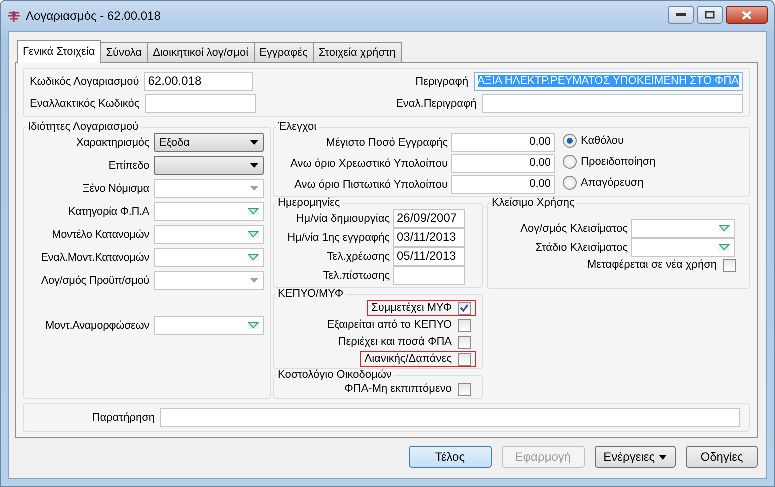 The height and width of the screenshot is (487, 775). I want to click on field-label: Περιγραφή, so click(441, 82).